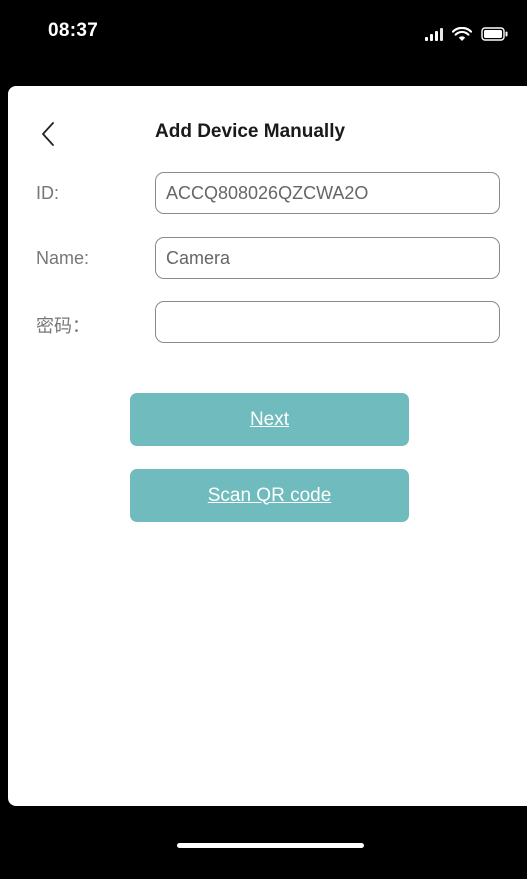 The height and width of the screenshot is (879, 527). Describe the element at coordinates (250, 131) in the screenshot. I see `page-title: Add Device Manually` at that location.